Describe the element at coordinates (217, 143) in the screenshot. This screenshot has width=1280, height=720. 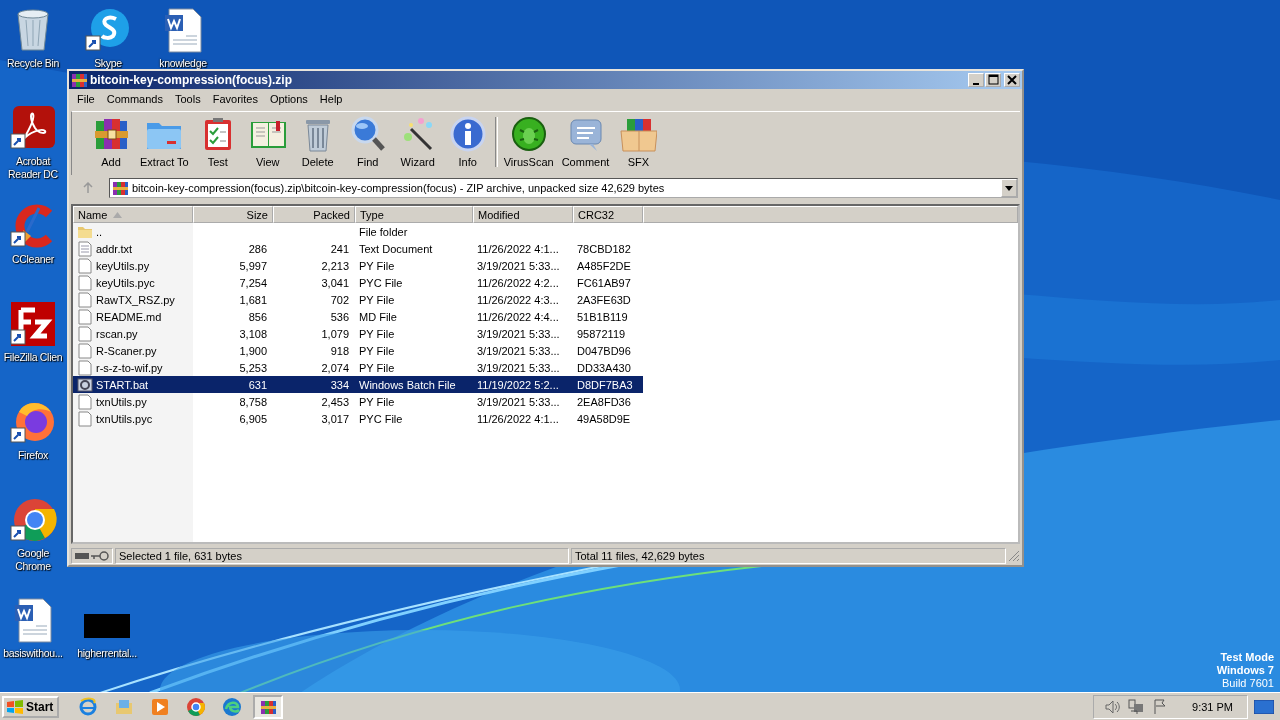
I see `toolbar-button: Test` at that location.